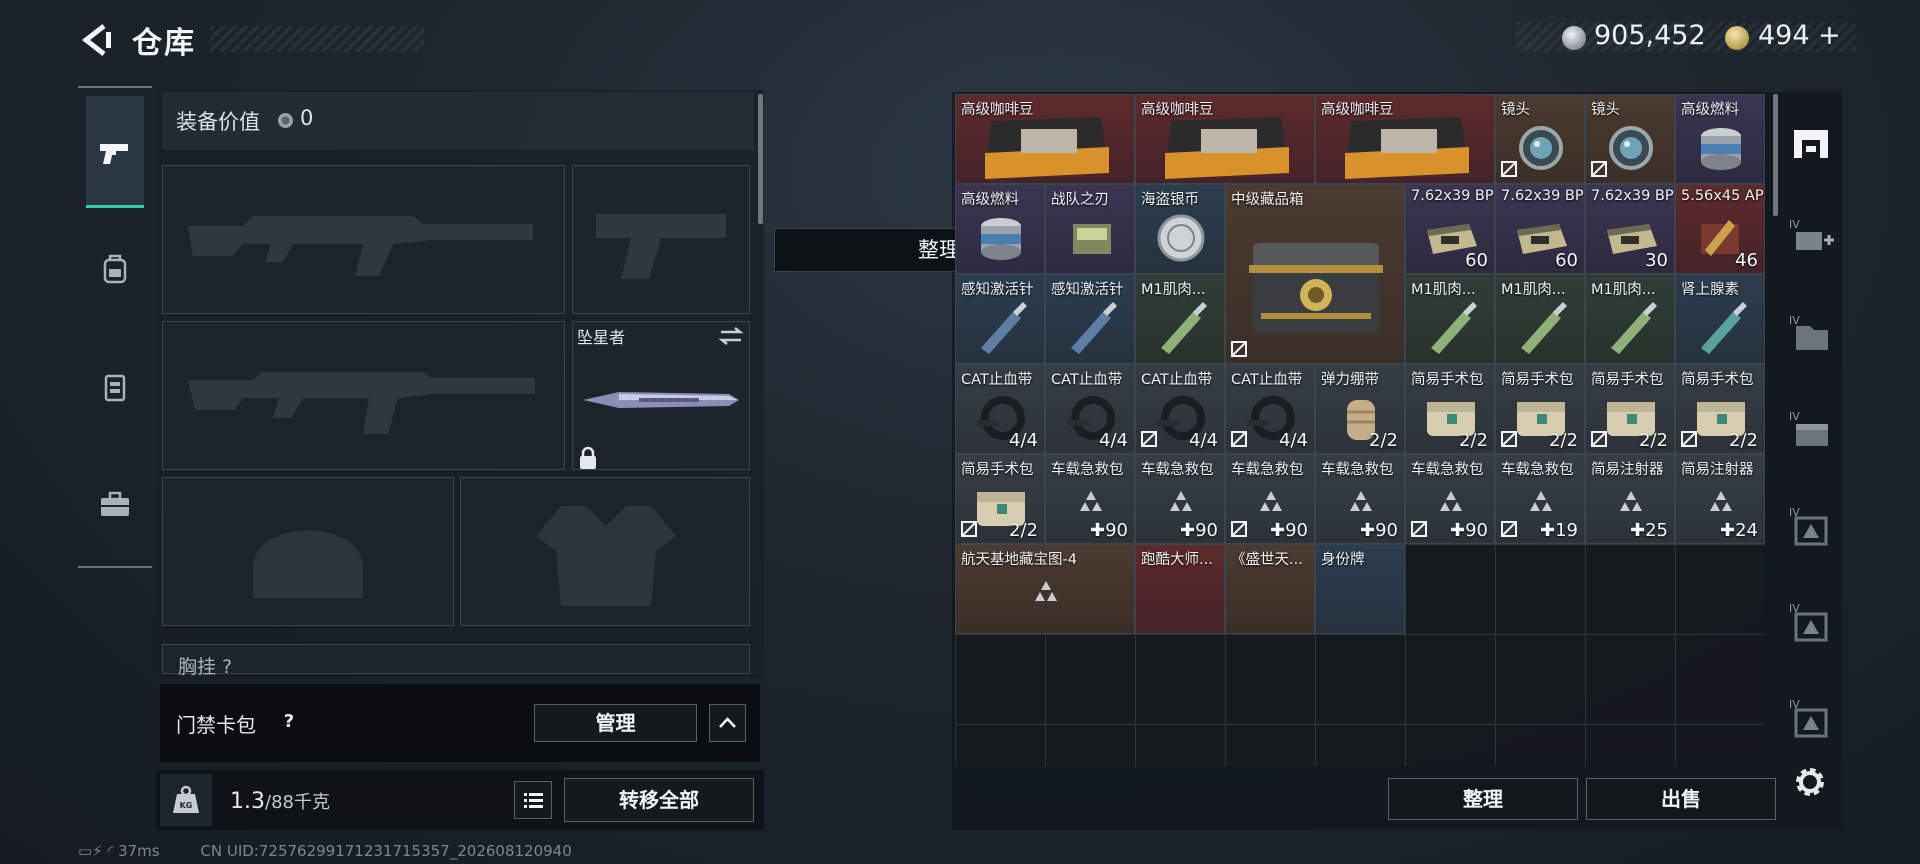 The image size is (1920, 864). I want to click on gold-amount: 494 +, so click(1799, 35).